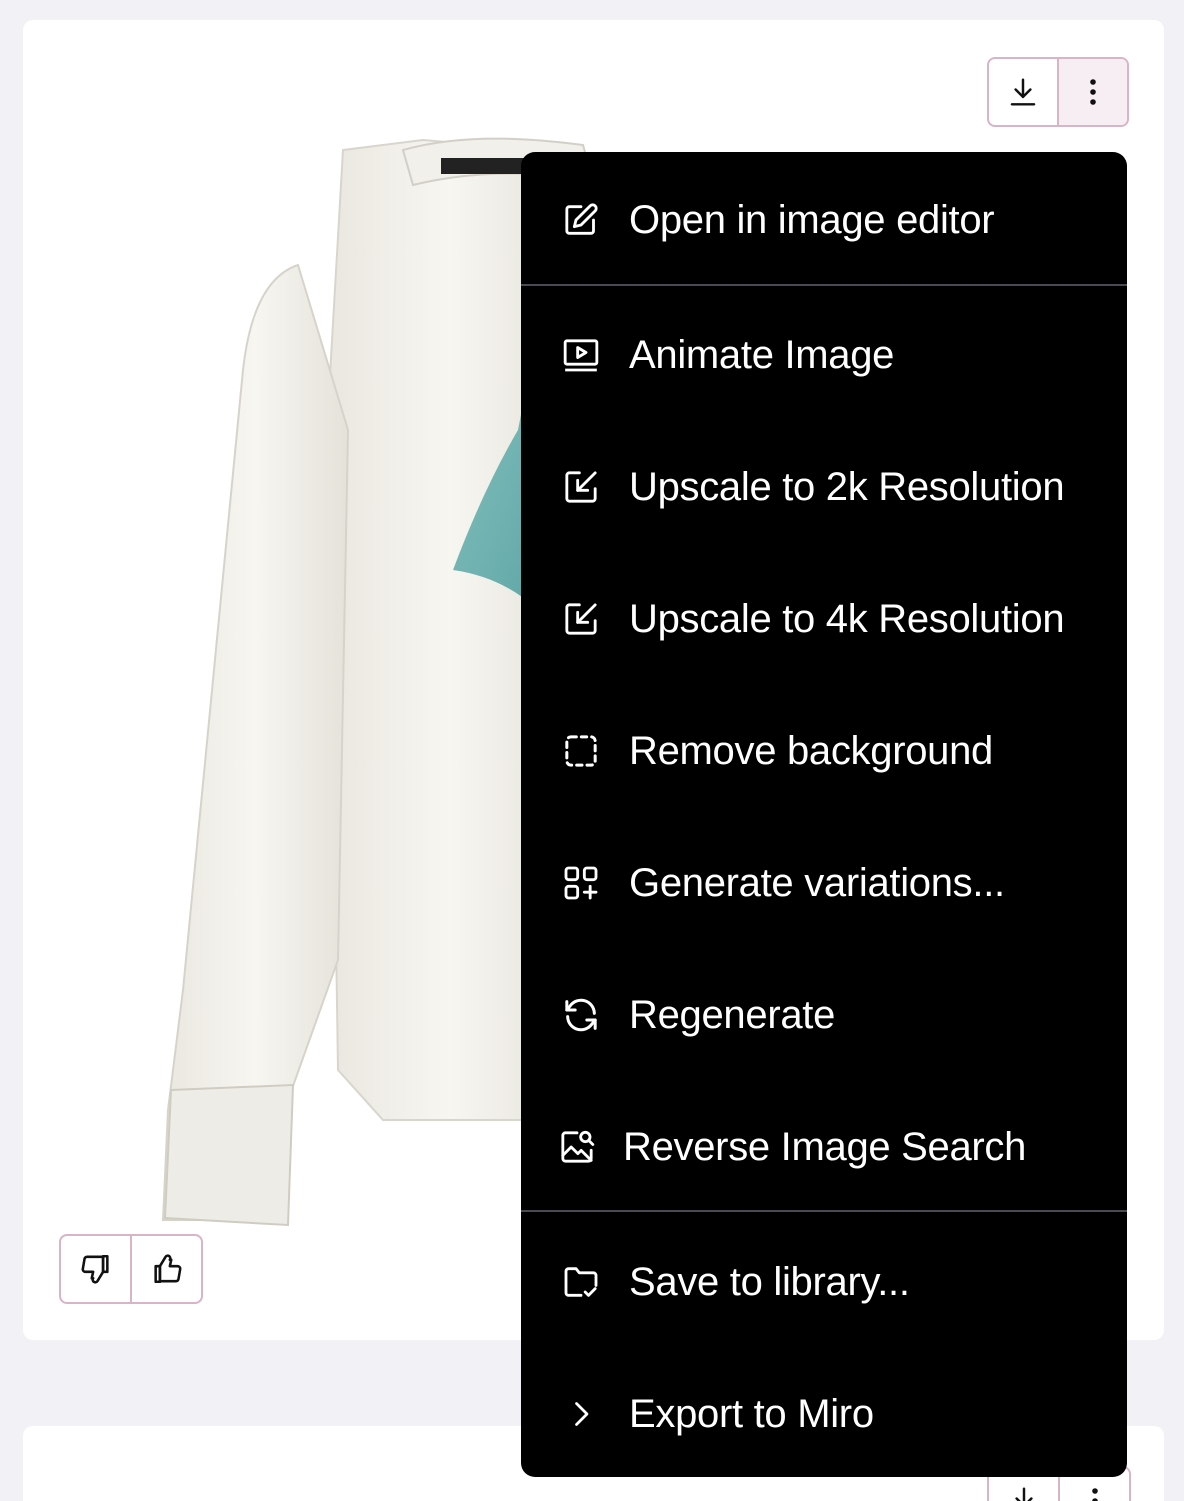 This screenshot has height=1501, width=1184. What do you see at coordinates (581, 1282) in the screenshot?
I see `folder-check-icon` at bounding box center [581, 1282].